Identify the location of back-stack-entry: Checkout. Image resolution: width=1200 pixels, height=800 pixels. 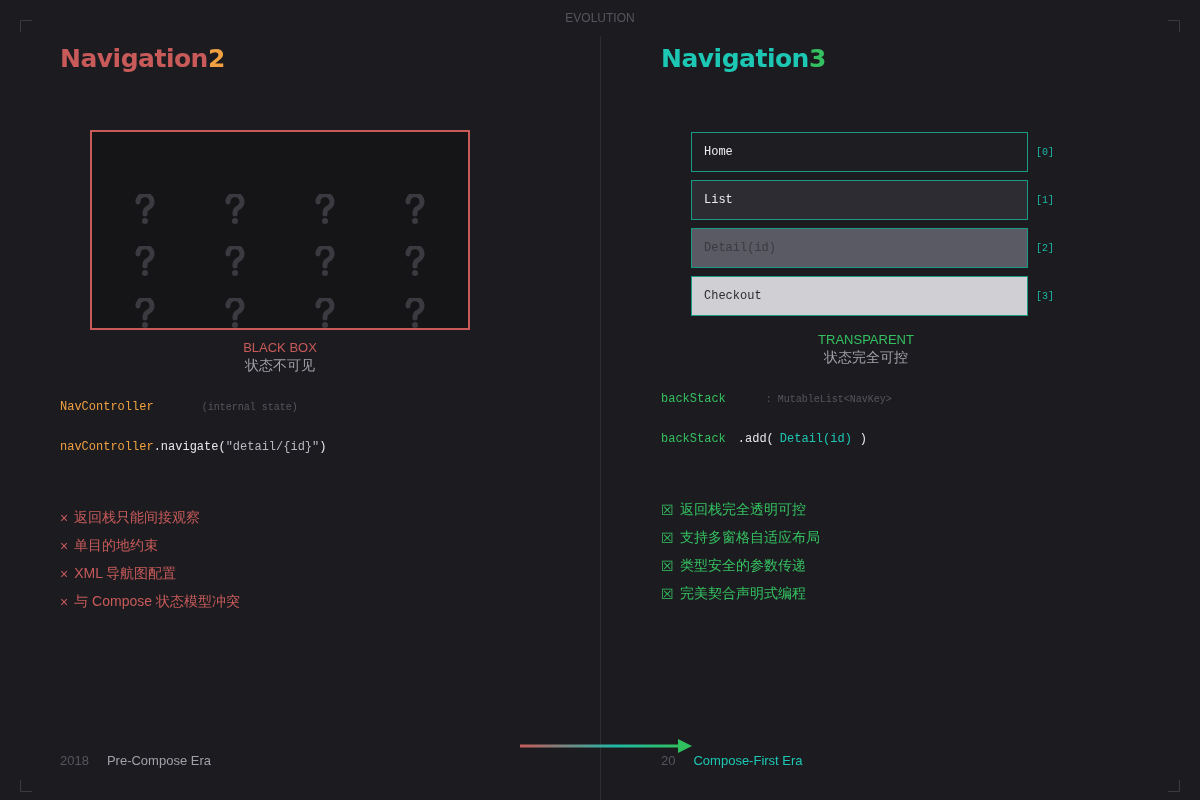
(859, 296).